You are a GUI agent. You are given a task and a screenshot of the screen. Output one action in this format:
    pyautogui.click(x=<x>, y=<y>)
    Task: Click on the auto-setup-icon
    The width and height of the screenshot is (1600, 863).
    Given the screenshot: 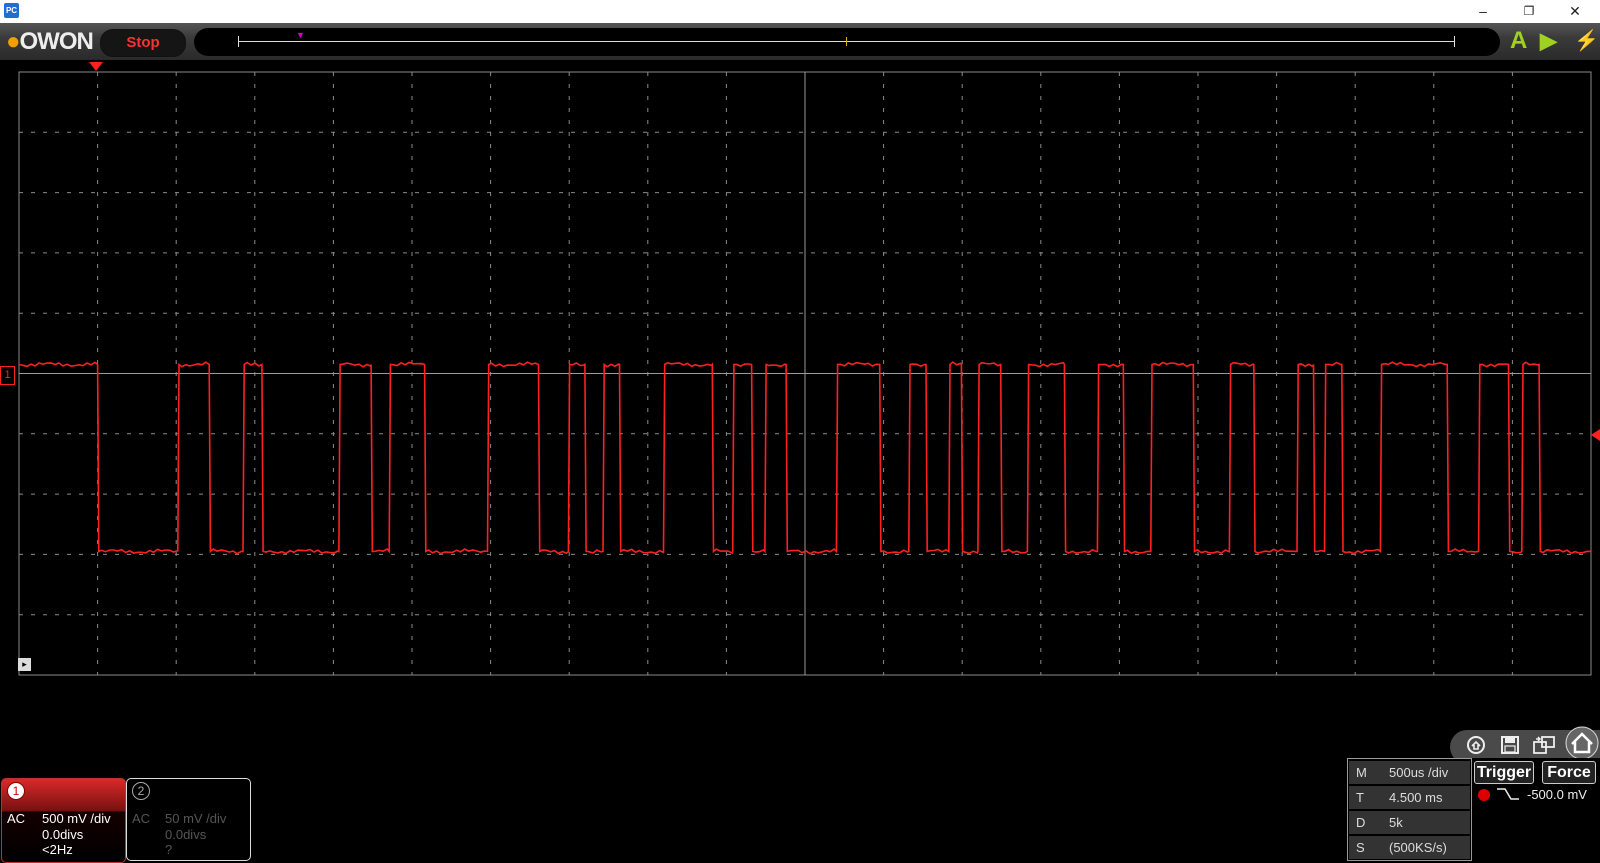 What is the action you would take?
    pyautogui.click(x=1476, y=747)
    